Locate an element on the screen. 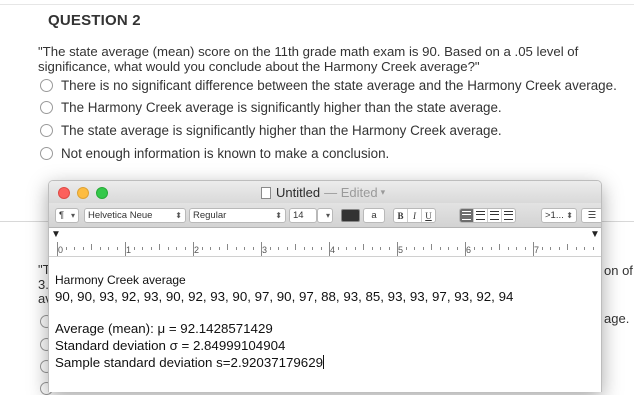  hidden-question-fragment: age. is located at coordinates (617, 318).